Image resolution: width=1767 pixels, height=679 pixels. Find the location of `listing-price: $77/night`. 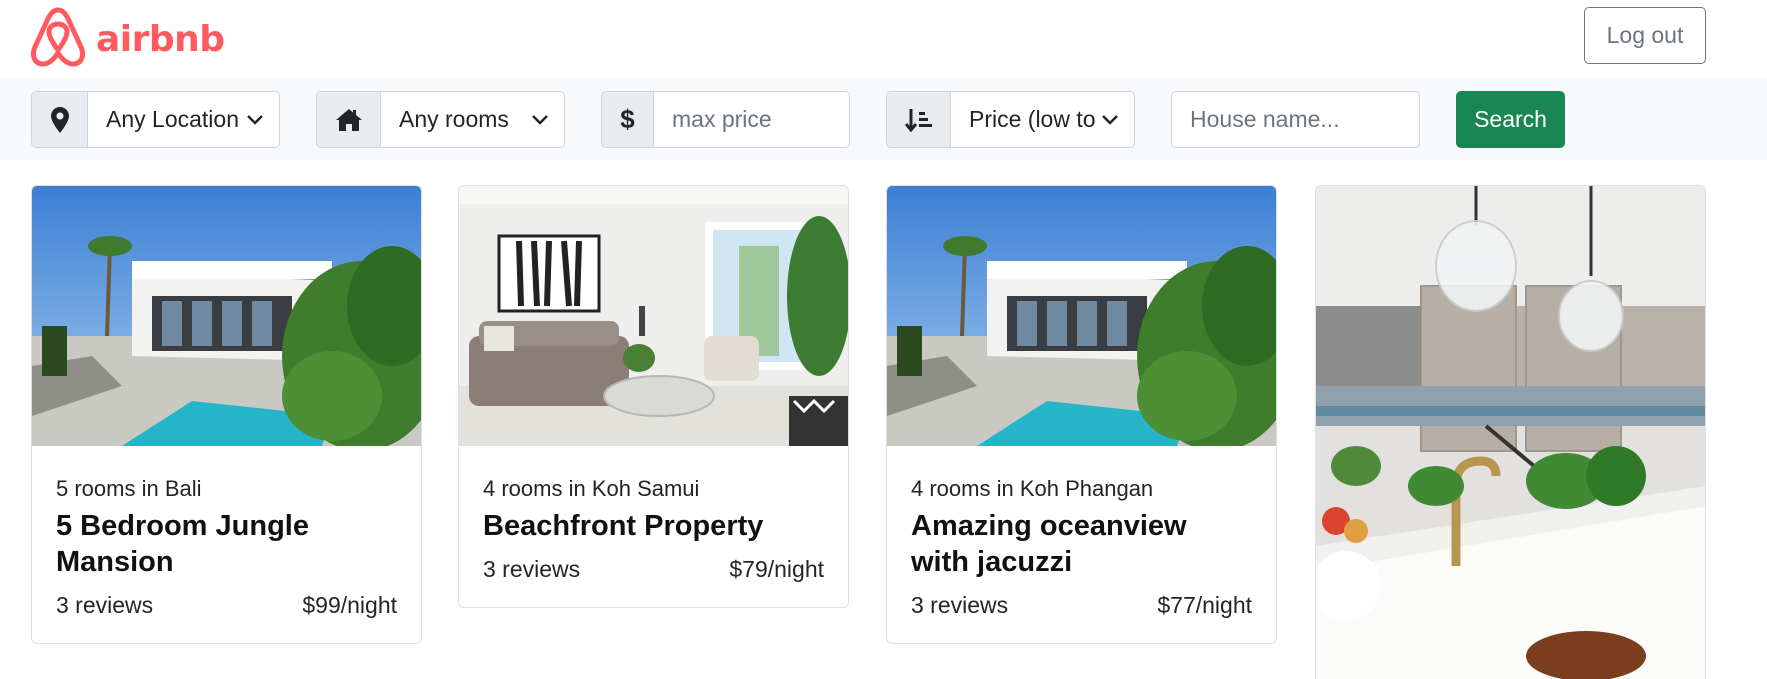

listing-price: $77/night is located at coordinates (1204, 605).